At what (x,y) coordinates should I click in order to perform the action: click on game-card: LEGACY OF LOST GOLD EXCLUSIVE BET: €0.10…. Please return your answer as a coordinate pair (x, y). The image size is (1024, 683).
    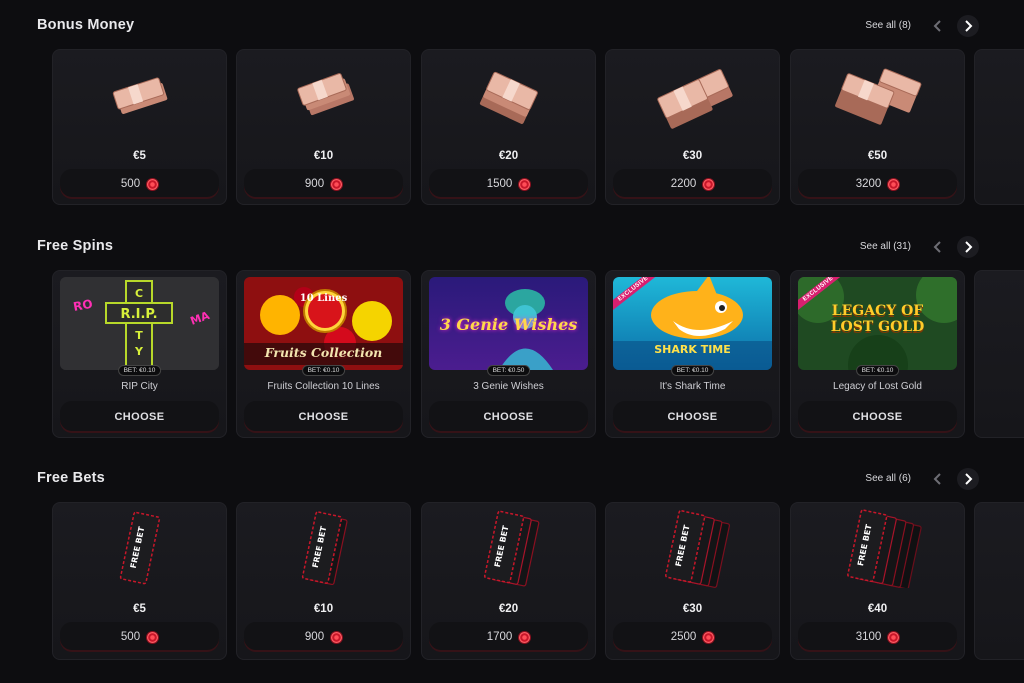
    Looking at the image, I should click on (877, 354).